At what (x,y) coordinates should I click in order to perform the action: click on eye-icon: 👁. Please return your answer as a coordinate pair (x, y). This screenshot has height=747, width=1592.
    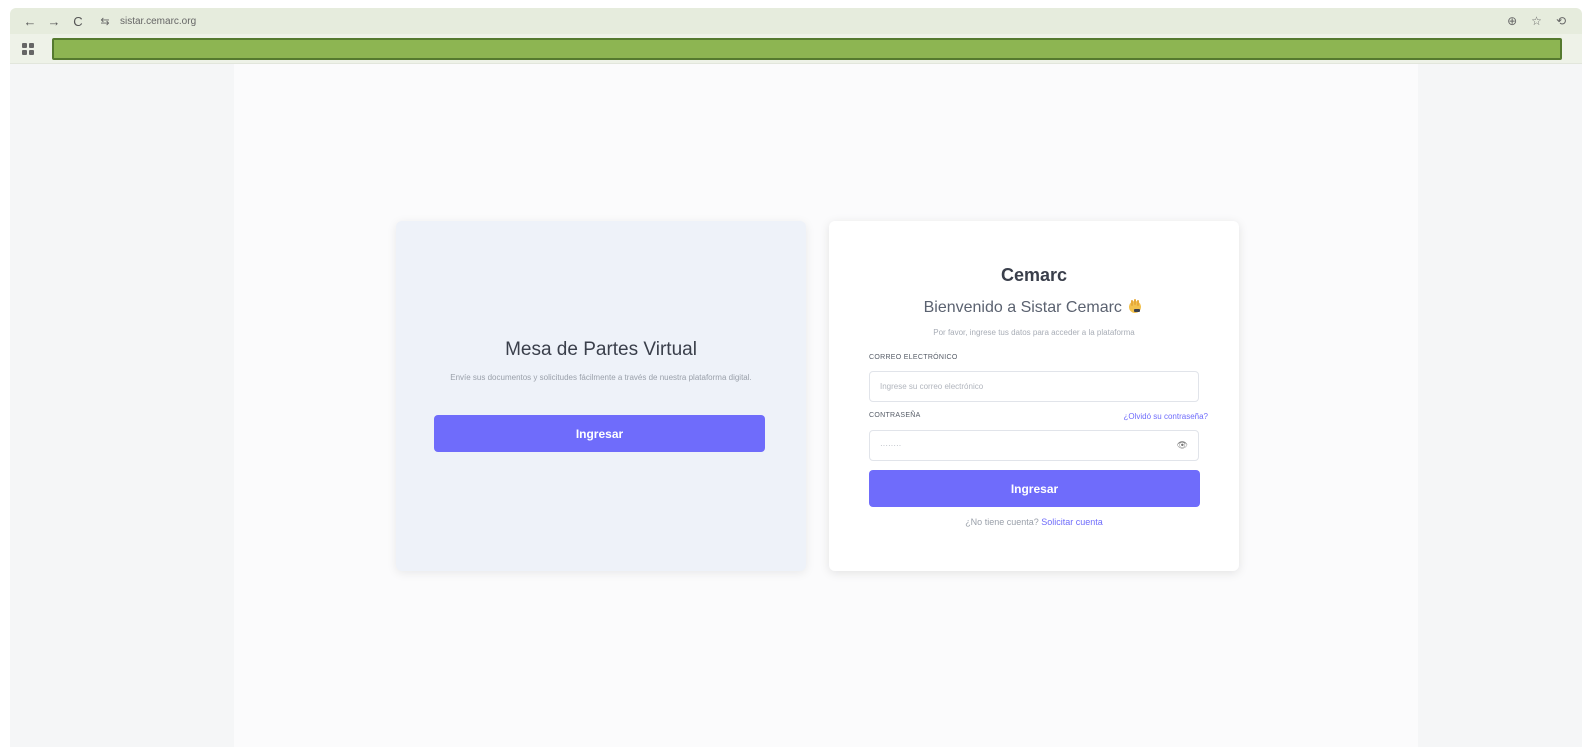
    Looking at the image, I should click on (1182, 445).